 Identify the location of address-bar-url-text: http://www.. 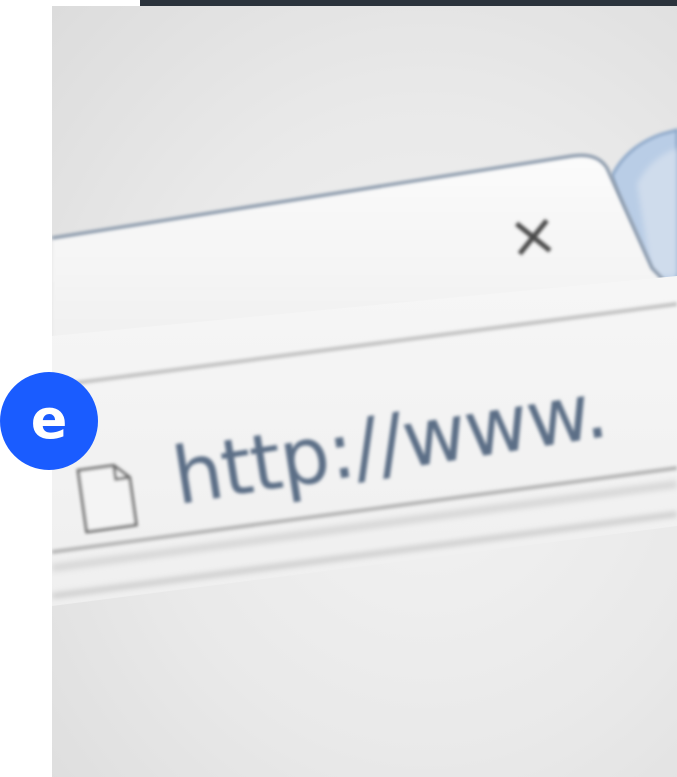
(390, 444).